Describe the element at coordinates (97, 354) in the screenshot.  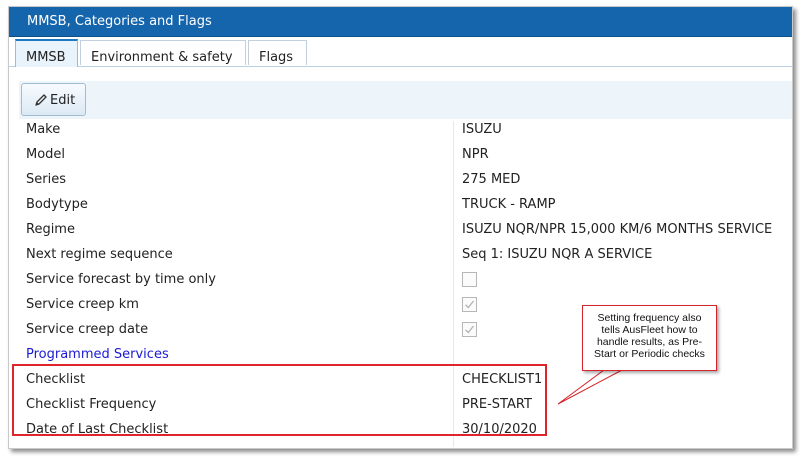
I see `programmed-services-link: Programmed Services` at that location.